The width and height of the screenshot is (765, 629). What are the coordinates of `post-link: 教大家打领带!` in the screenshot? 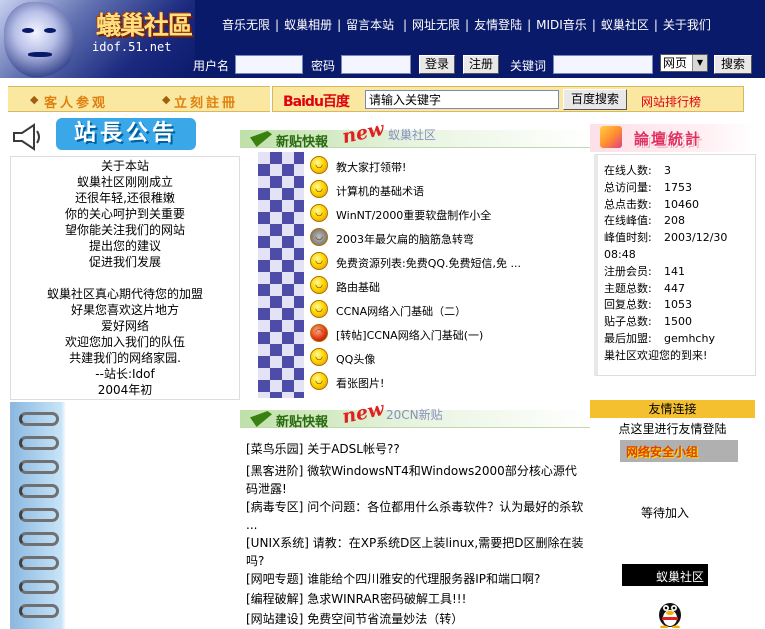 It's located at (371, 167).